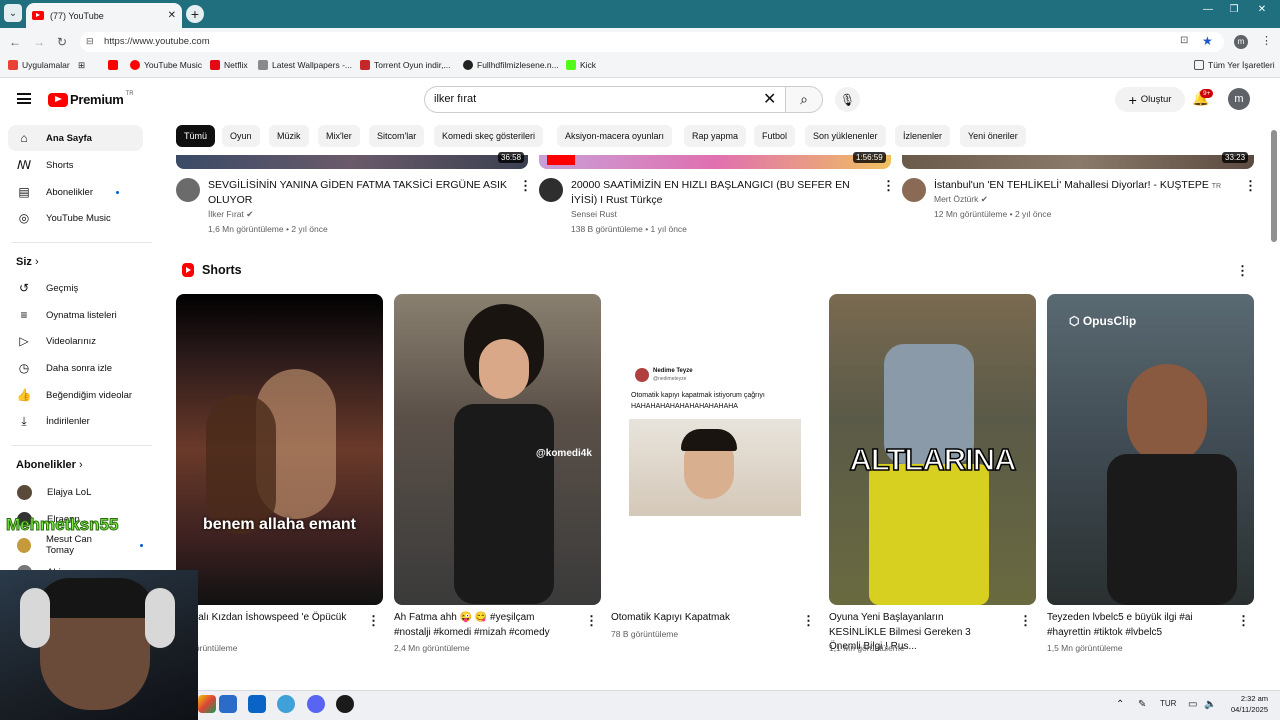 The image size is (1280, 720). What do you see at coordinates (75, 368) in the screenshot?
I see `sidebar-item-watch-later: ◷ Daha sonra izle` at bounding box center [75, 368].